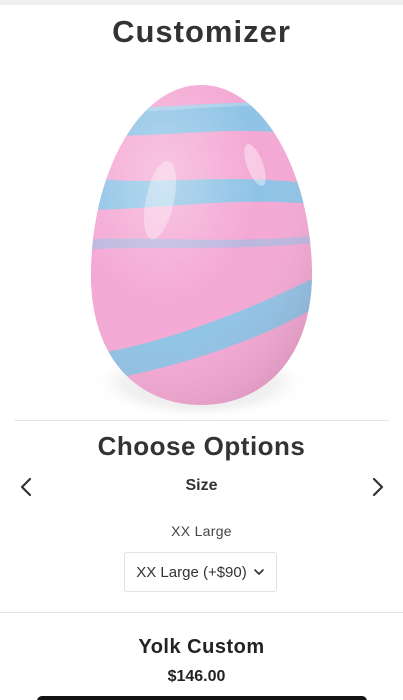 The height and width of the screenshot is (700, 403). Describe the element at coordinates (201, 647) in the screenshot. I see `product-name: Yolk Custom` at that location.